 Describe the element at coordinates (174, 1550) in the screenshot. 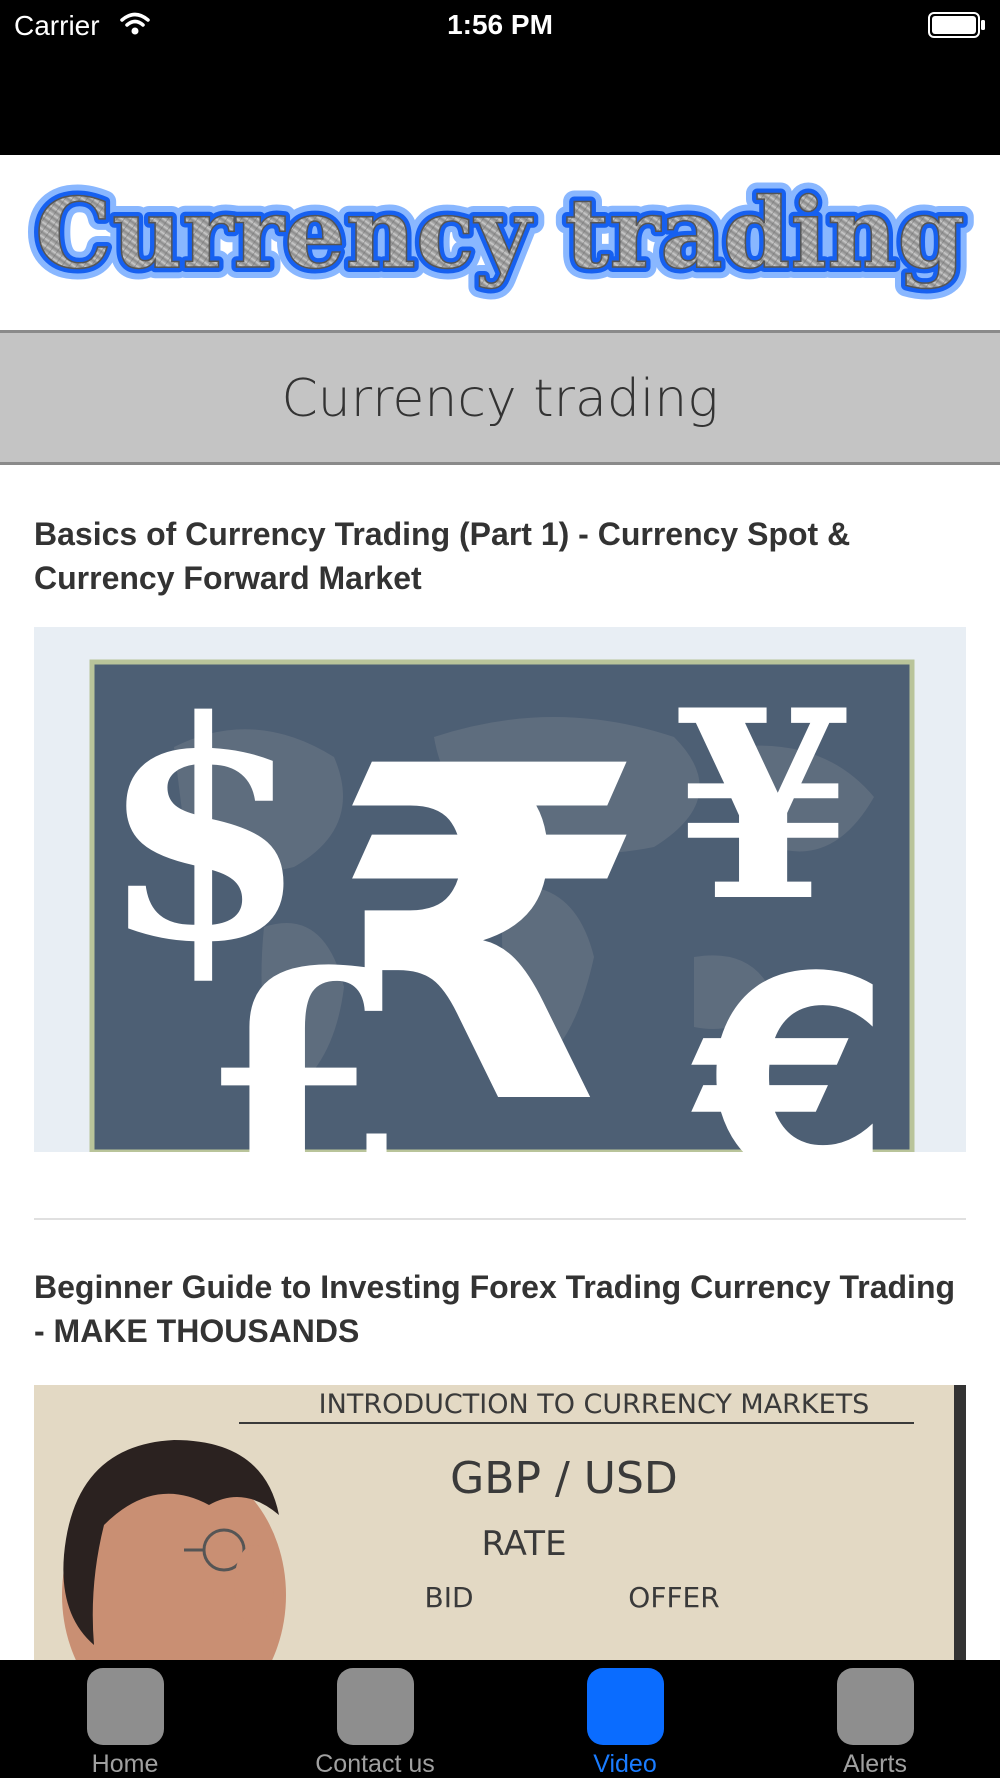

I see `presenter-image` at that location.